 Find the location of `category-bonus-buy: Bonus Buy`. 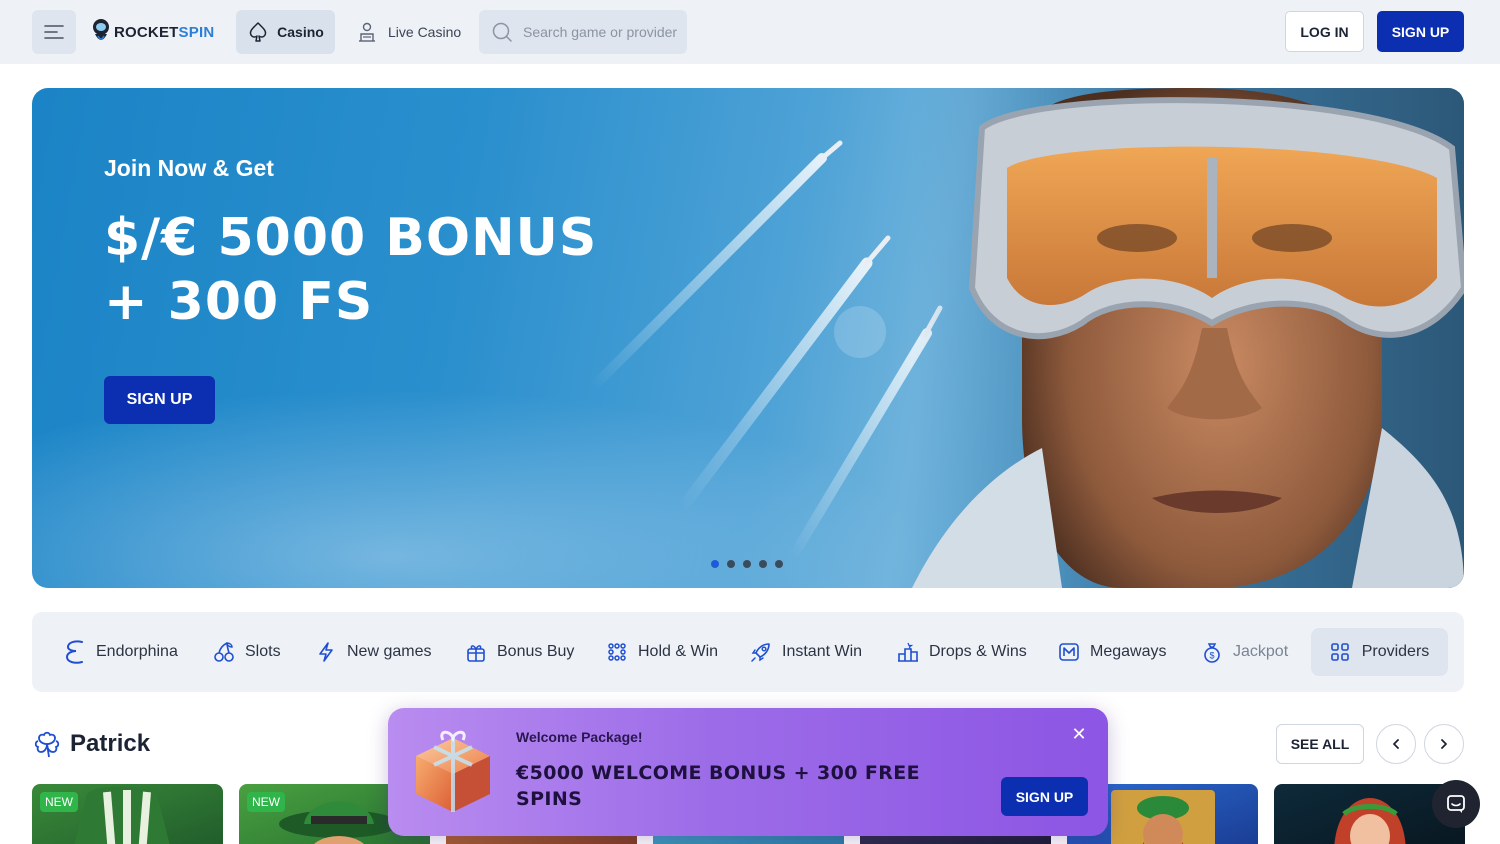

category-bonus-buy: Bonus Buy is located at coordinates (519, 652).